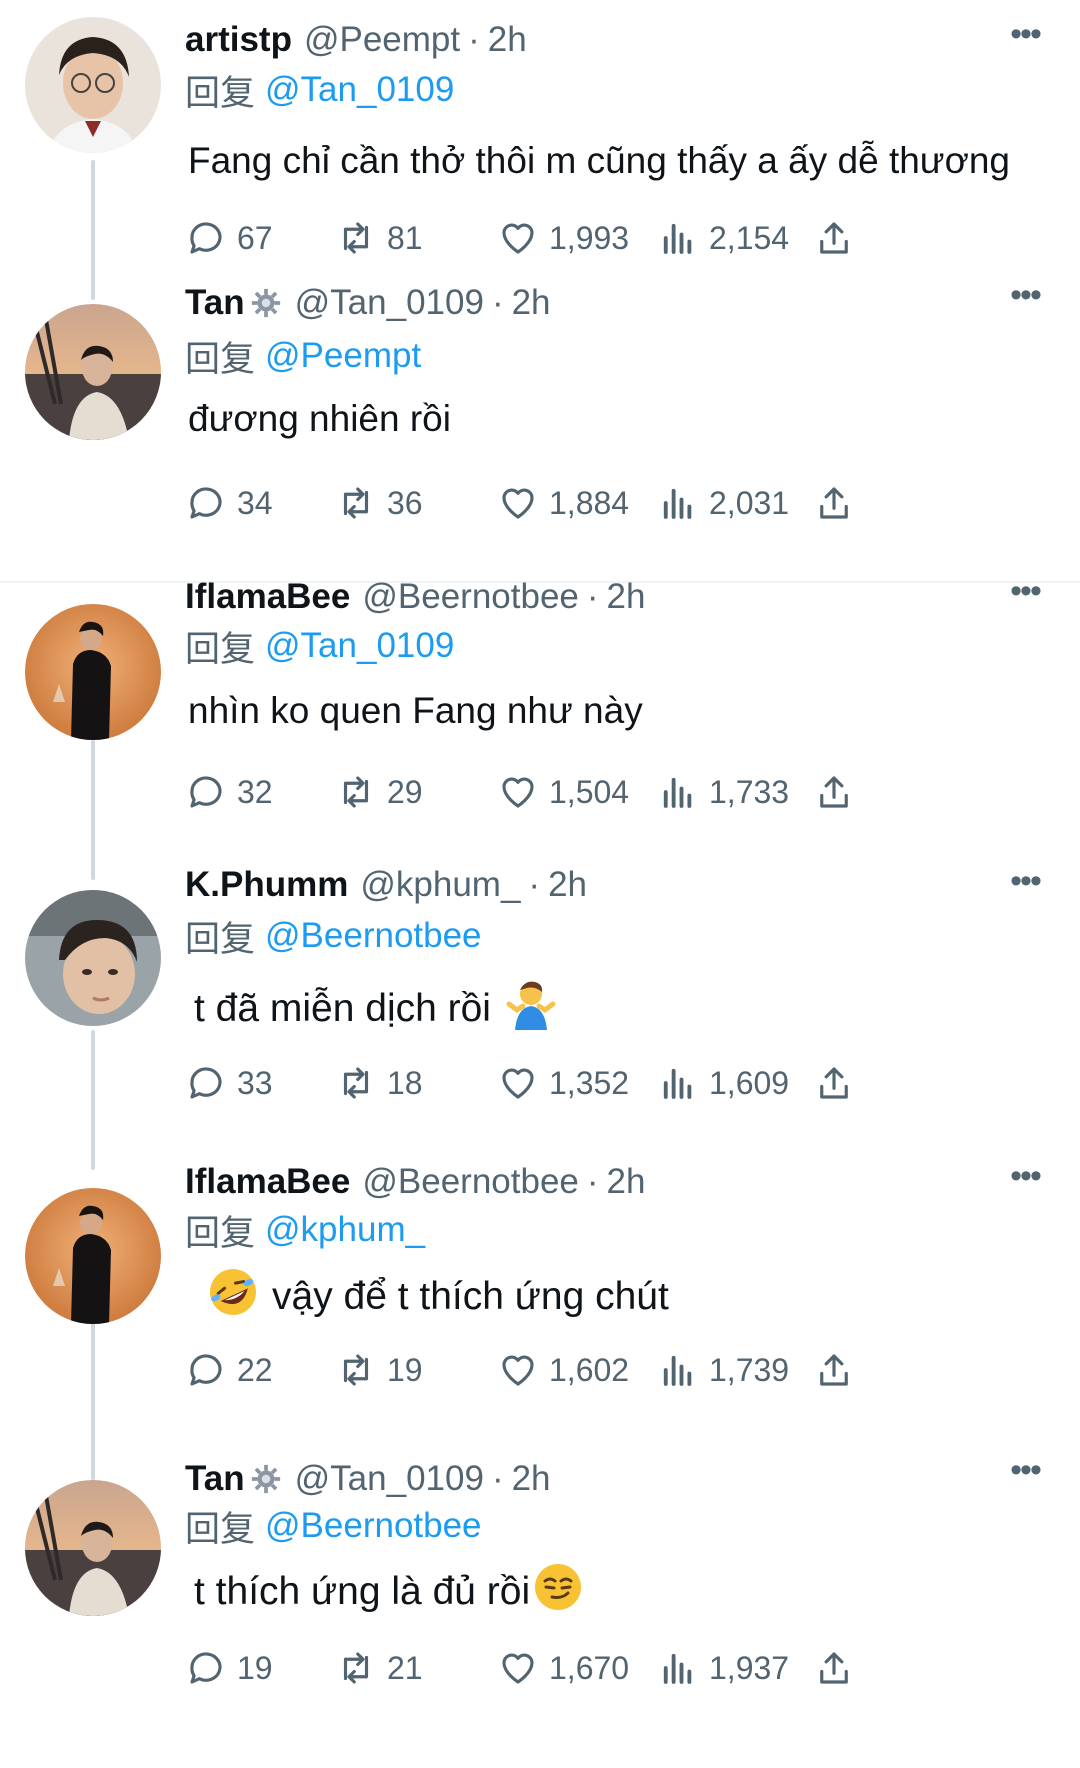 The image size is (1080, 1768). I want to click on views-button: 1,609, so click(723, 1083).